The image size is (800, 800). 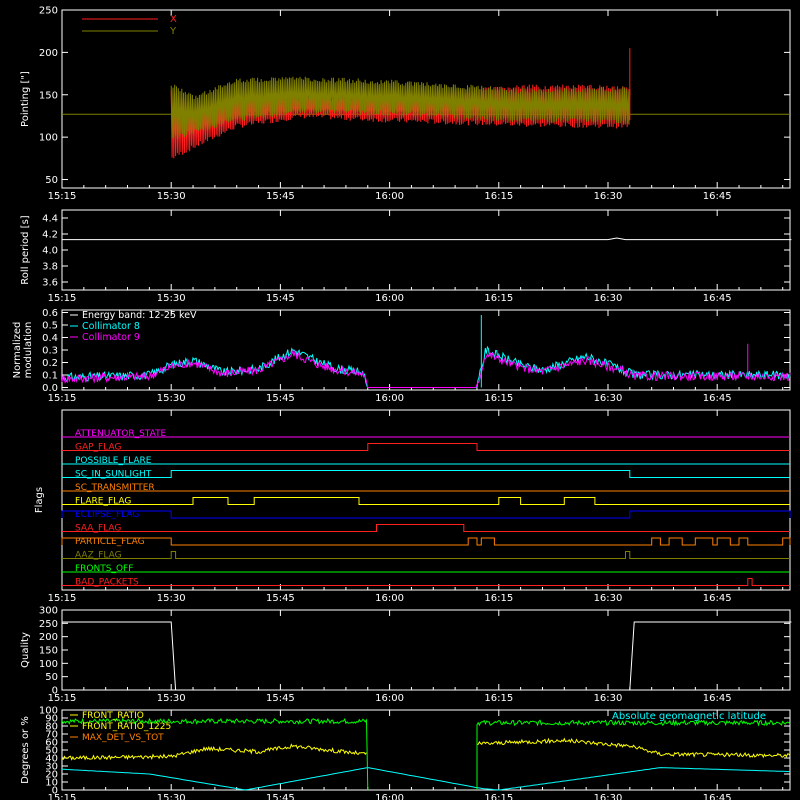 I want to click on flags-xtick-label: 16:45, so click(x=717, y=598).